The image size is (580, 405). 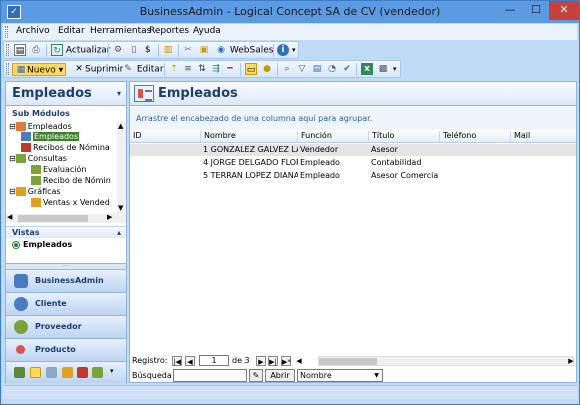 I want to click on prev-record-button: ◀, so click(x=190, y=361).